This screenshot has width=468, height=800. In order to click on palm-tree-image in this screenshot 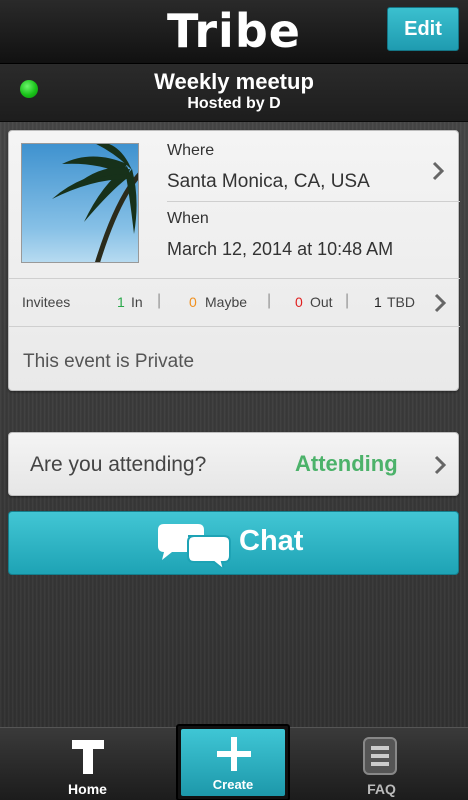, I will do `click(80, 203)`.